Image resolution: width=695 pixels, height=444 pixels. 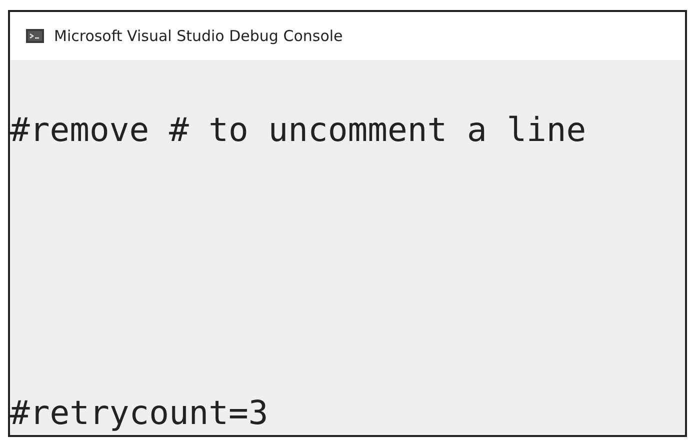 What do you see at coordinates (299, 130) in the screenshot?
I see `console-line: #remove # to uncomment a line` at bounding box center [299, 130].